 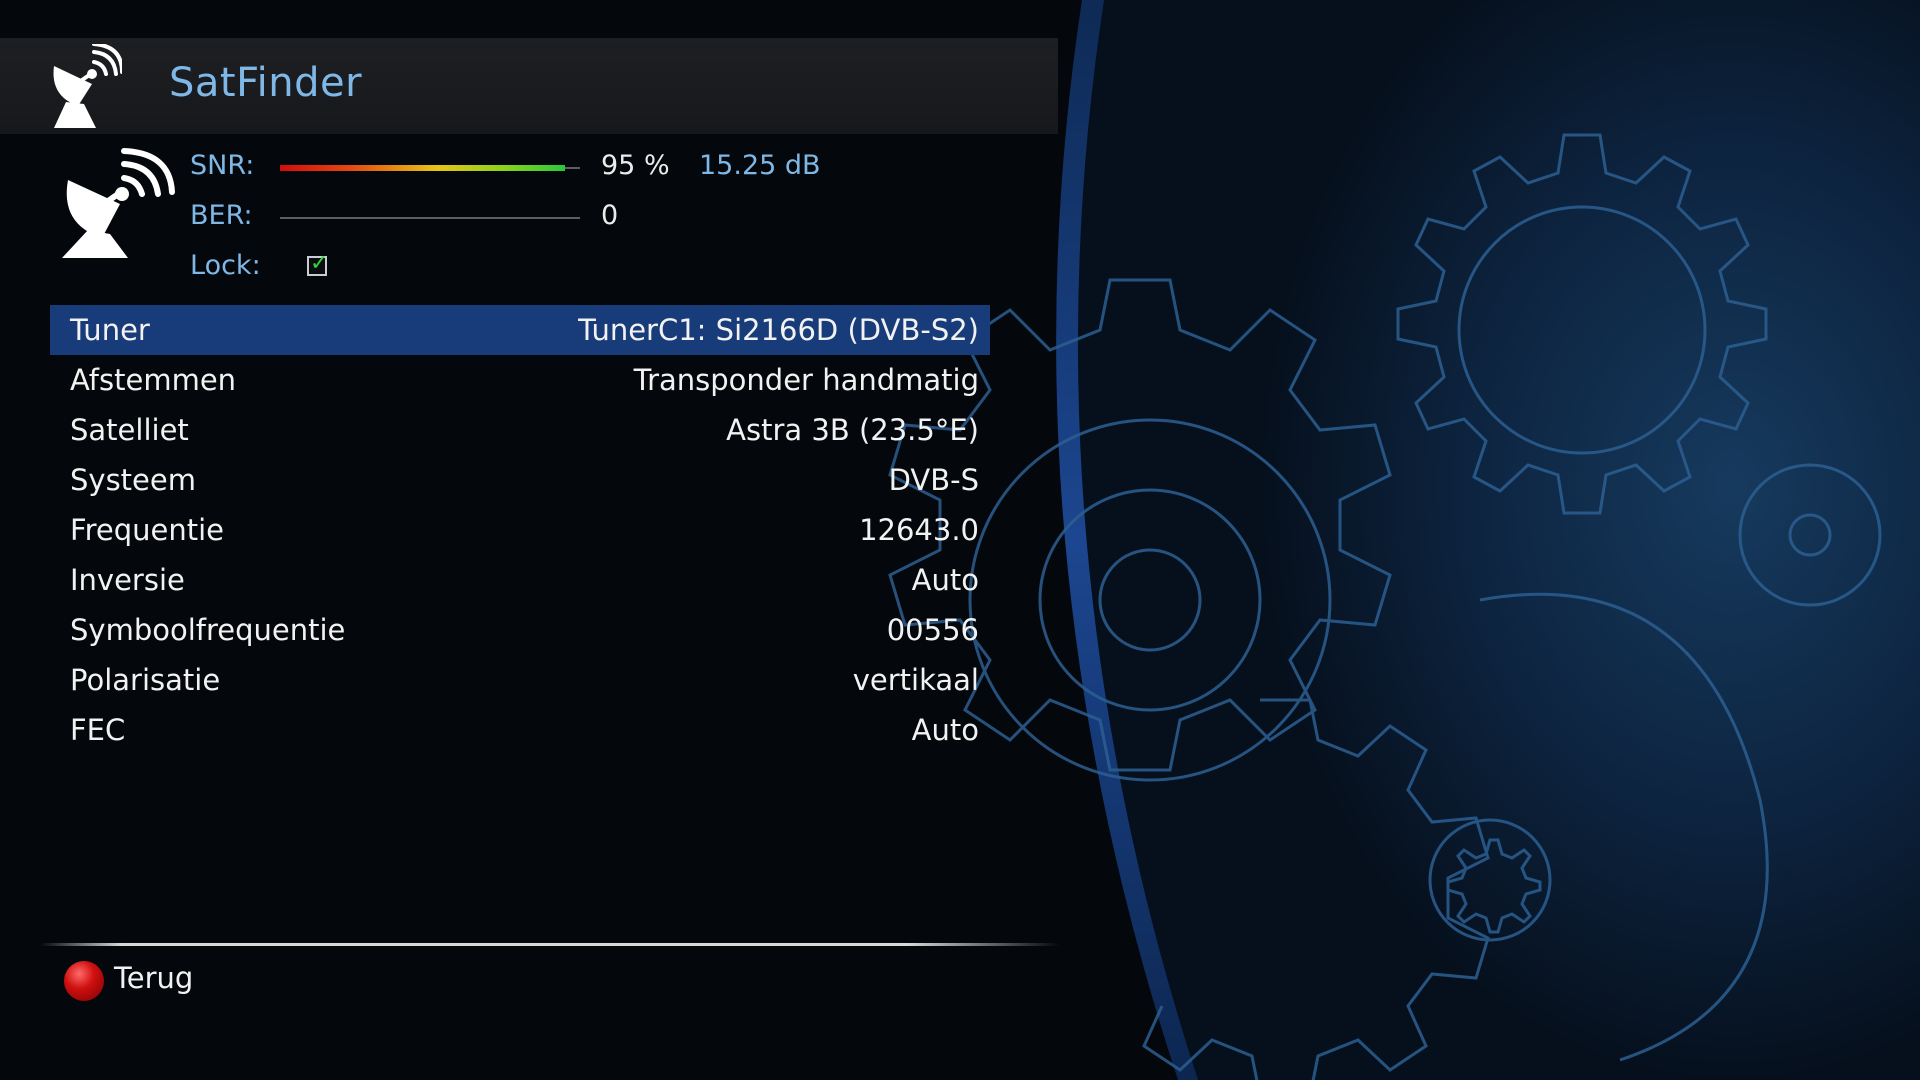 I want to click on back-button-label: Terug, so click(x=153, y=978).